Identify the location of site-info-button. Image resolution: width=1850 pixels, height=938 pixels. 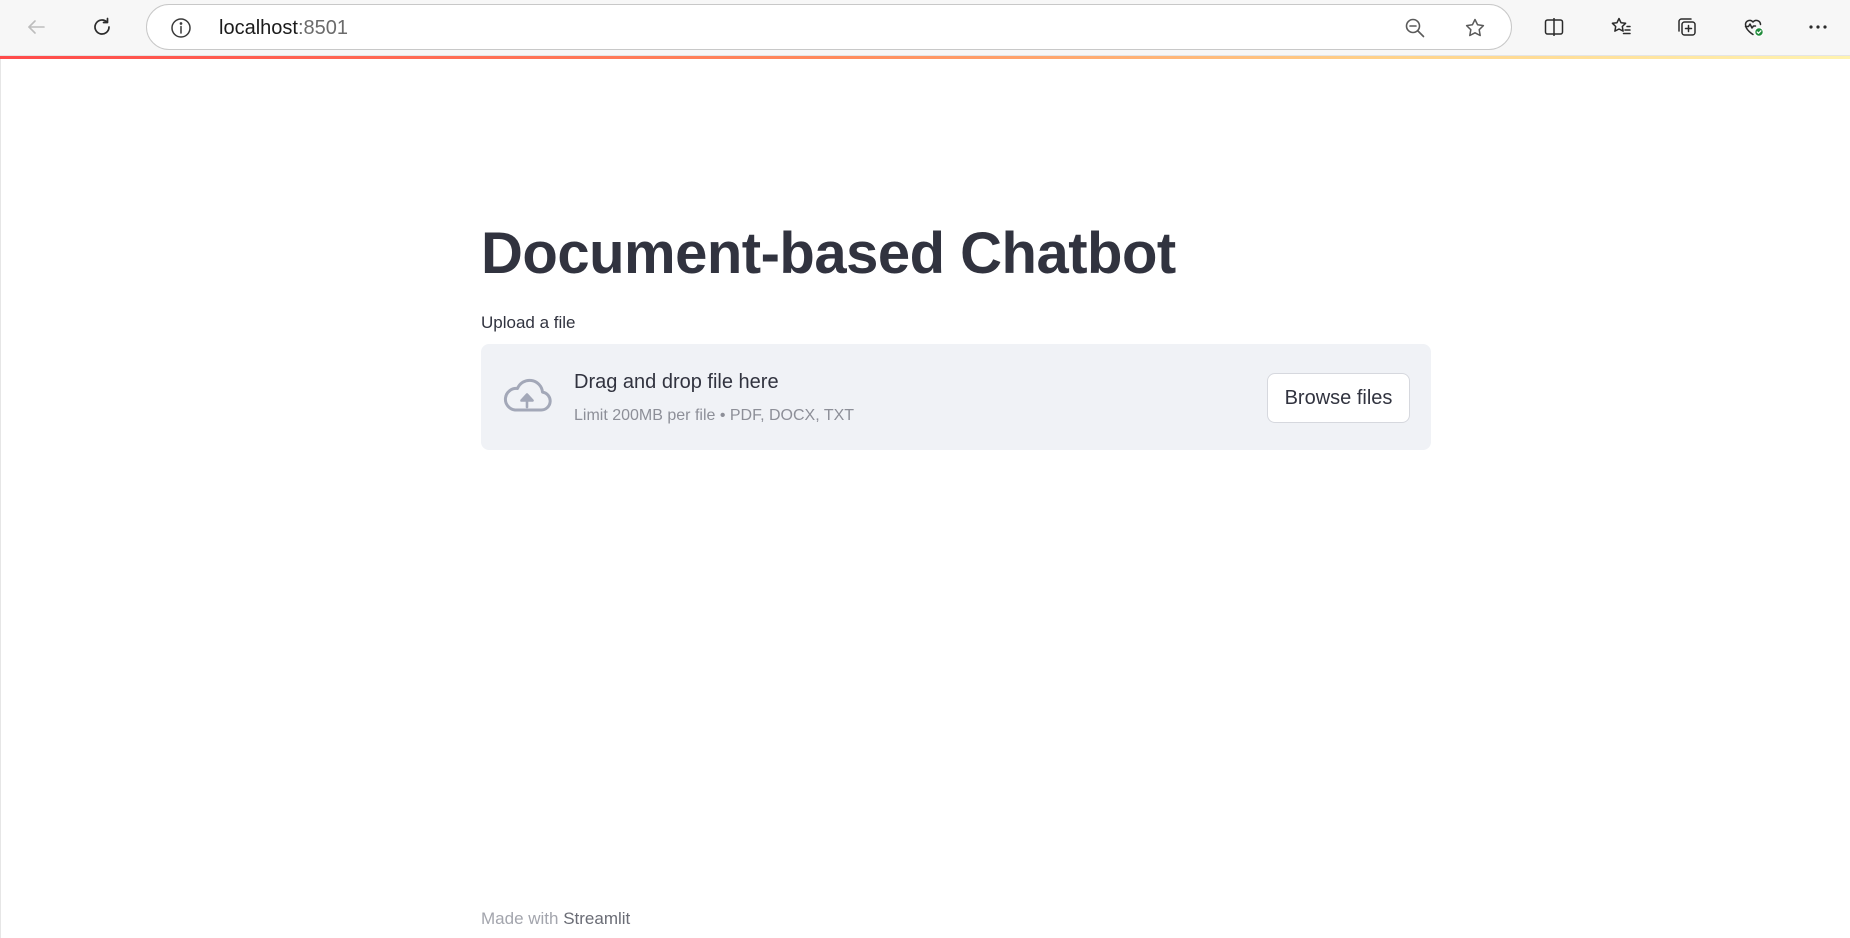
(181, 28).